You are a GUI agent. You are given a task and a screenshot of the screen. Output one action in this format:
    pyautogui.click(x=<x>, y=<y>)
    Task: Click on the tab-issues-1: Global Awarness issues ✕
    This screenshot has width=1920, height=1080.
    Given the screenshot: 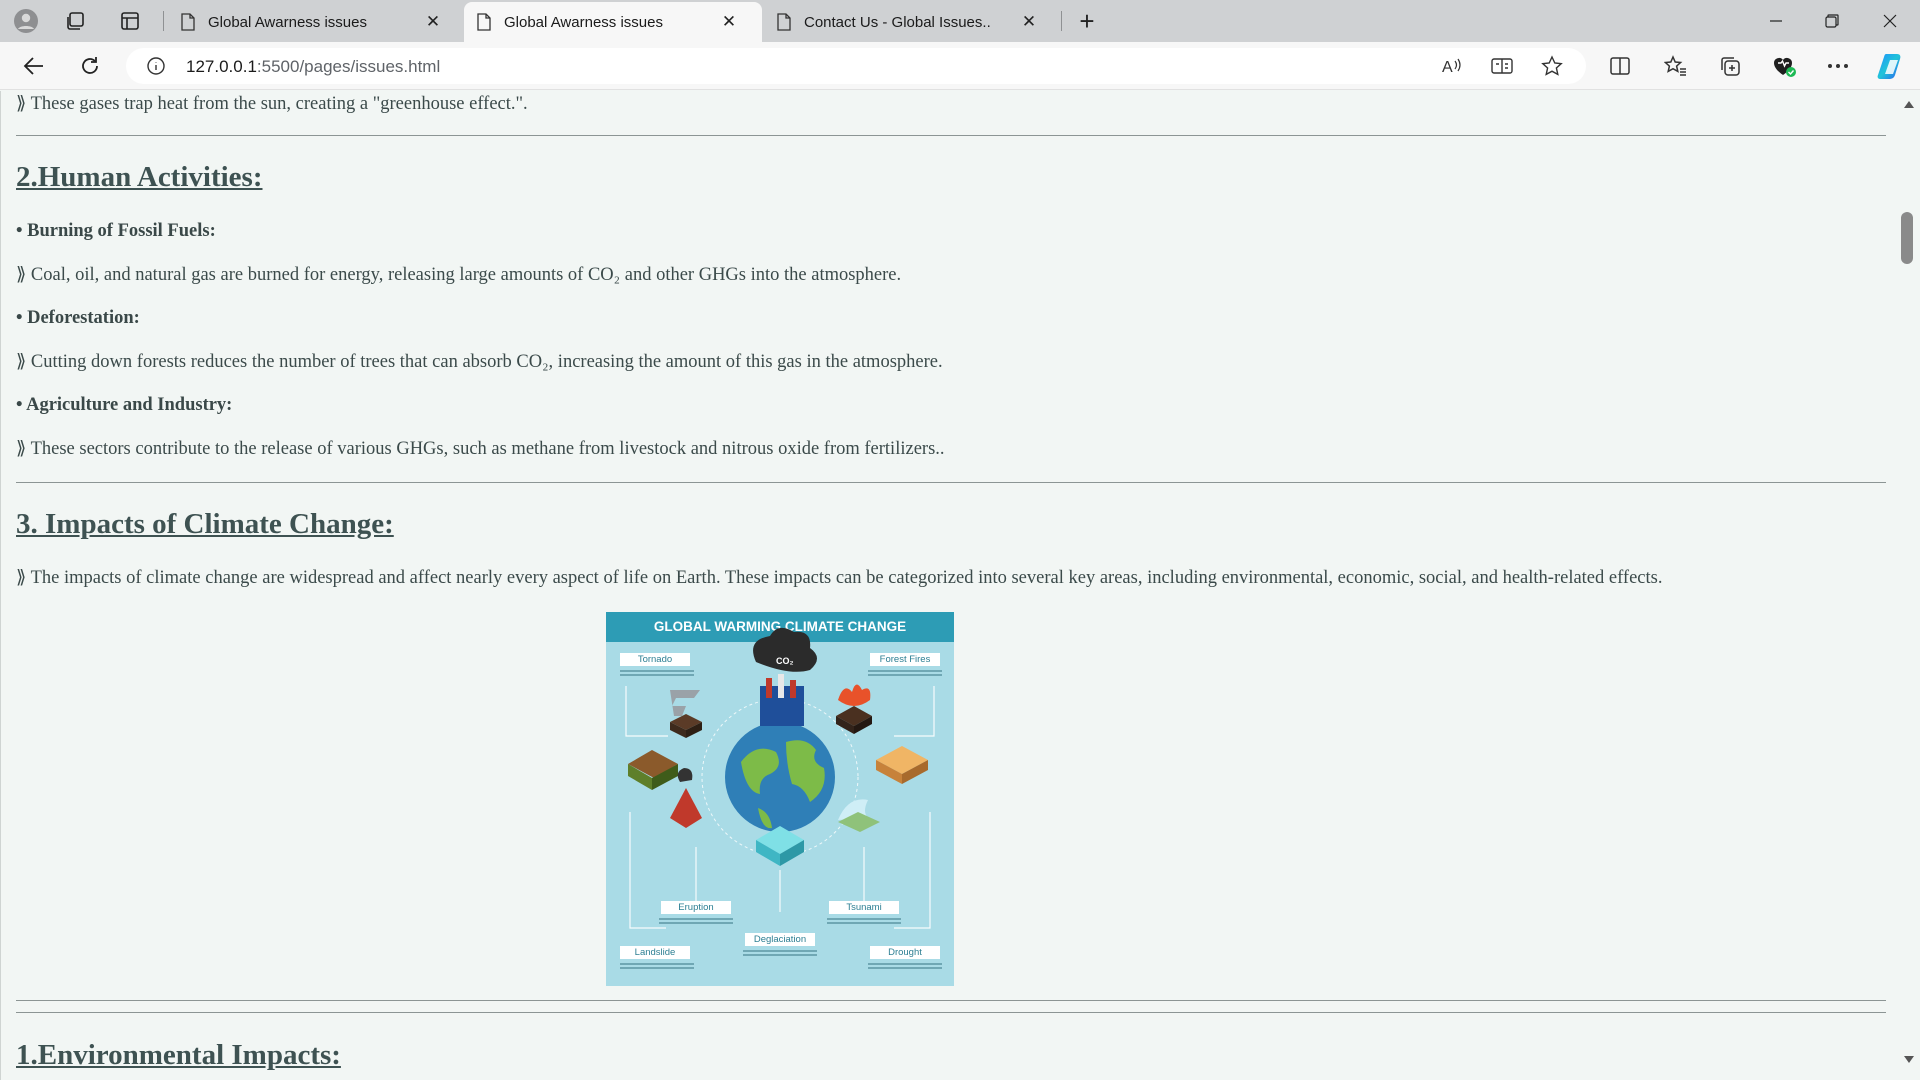 What is the action you would take?
    pyautogui.click(x=315, y=22)
    